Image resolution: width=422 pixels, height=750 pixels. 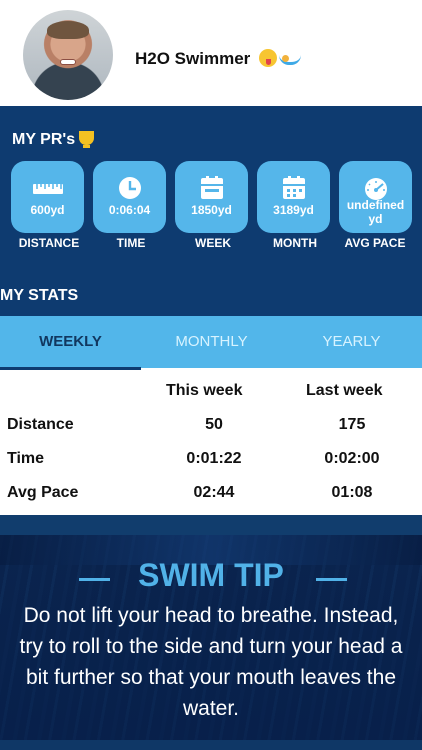 What do you see at coordinates (214, 458) in the screenshot?
I see `time-this-week: 0:01:22` at bounding box center [214, 458].